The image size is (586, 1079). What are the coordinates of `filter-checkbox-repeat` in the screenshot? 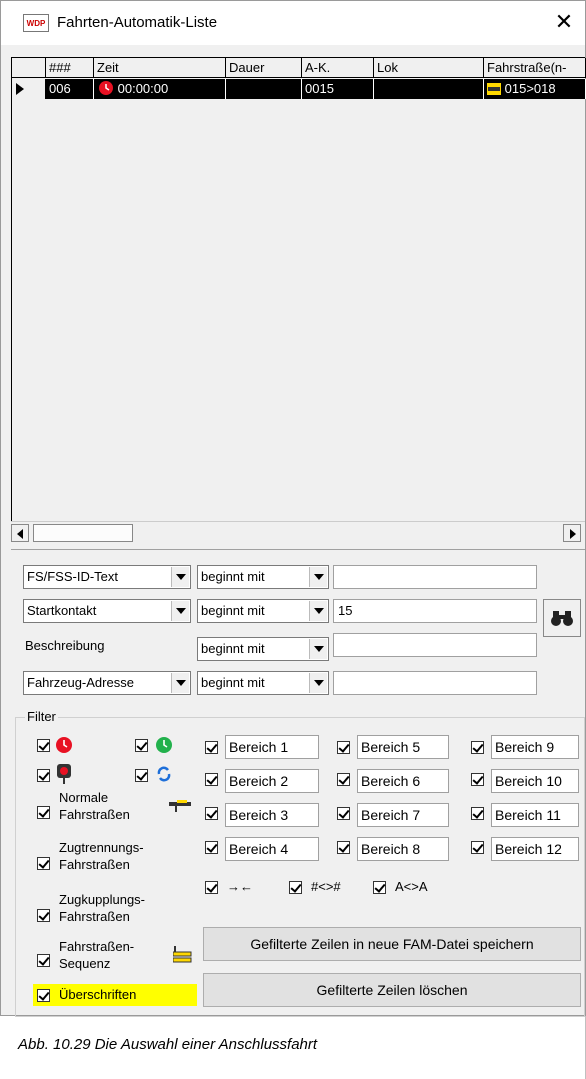 It's located at (141, 775).